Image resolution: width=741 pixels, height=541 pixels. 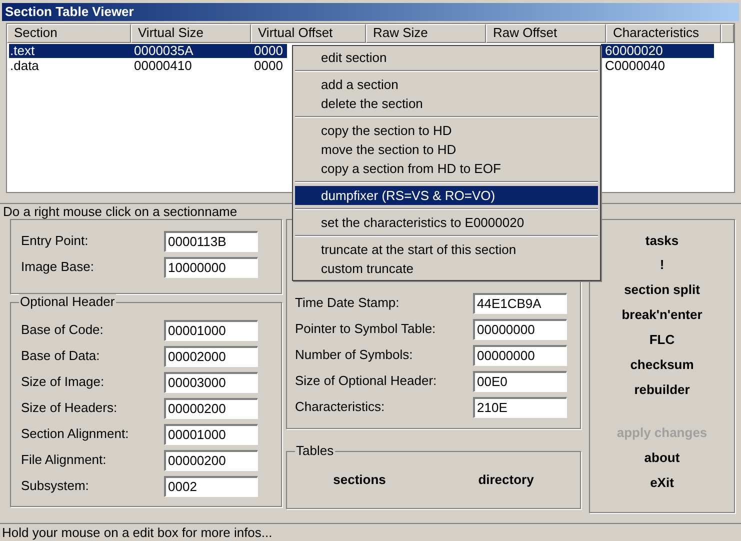 What do you see at coordinates (61, 356) in the screenshot?
I see `field-label: Base of Data:` at bounding box center [61, 356].